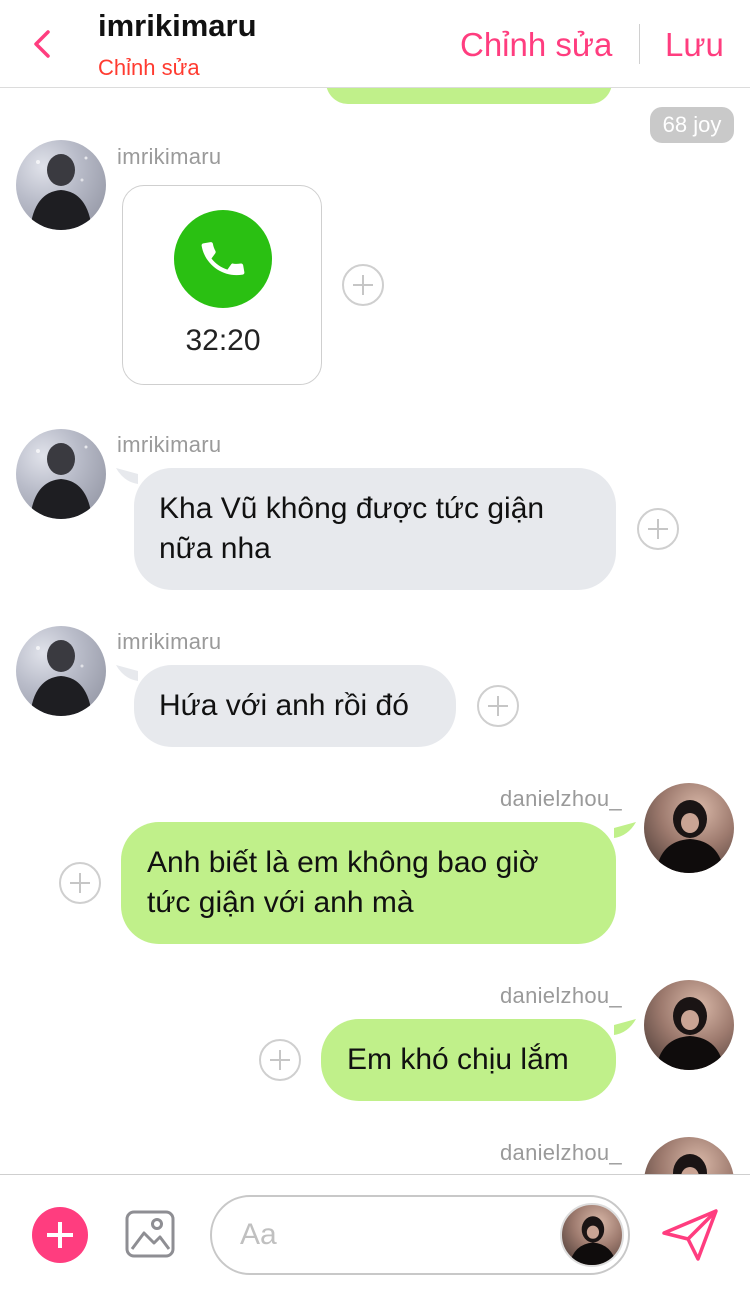 Image resolution: width=750 pixels, height=1294 pixels. I want to click on image-icon, so click(150, 1234).